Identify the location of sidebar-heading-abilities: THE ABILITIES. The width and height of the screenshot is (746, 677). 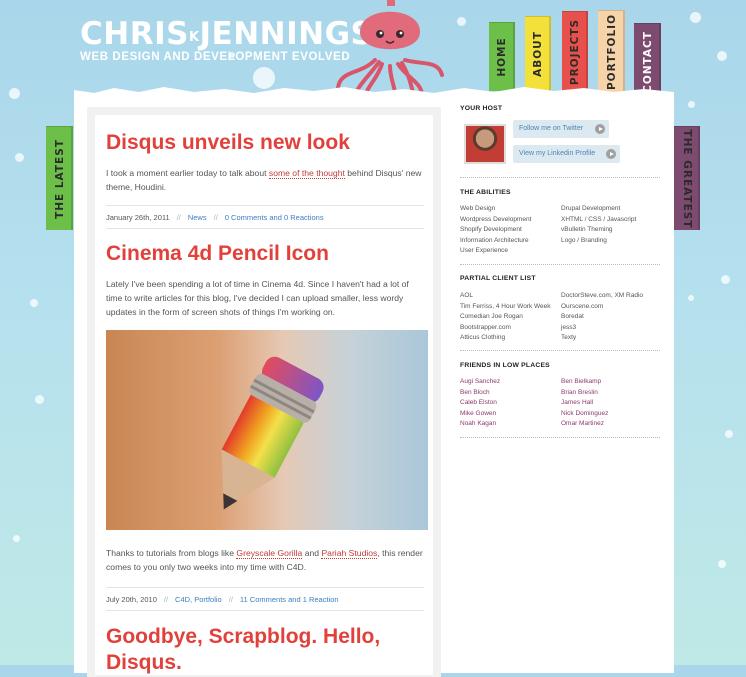
(485, 192).